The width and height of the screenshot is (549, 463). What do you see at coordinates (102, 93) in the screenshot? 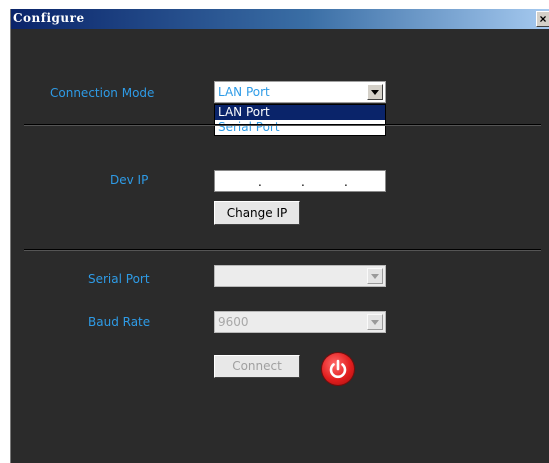
I see `connection-mode-label: Connection Mode` at bounding box center [102, 93].